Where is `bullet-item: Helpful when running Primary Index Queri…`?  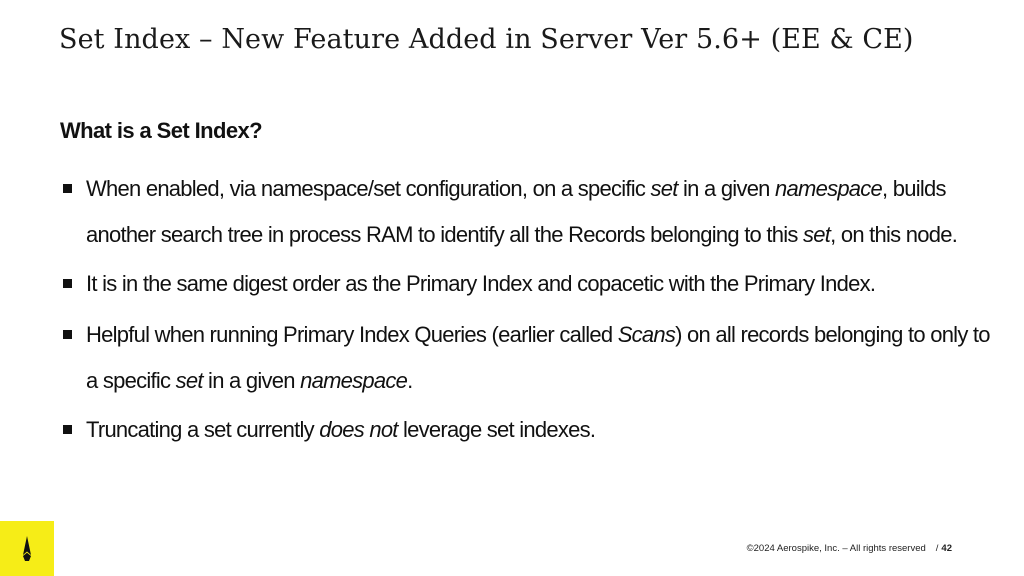
bullet-item: Helpful when running Primary Index Queri… is located at coordinates (525, 358).